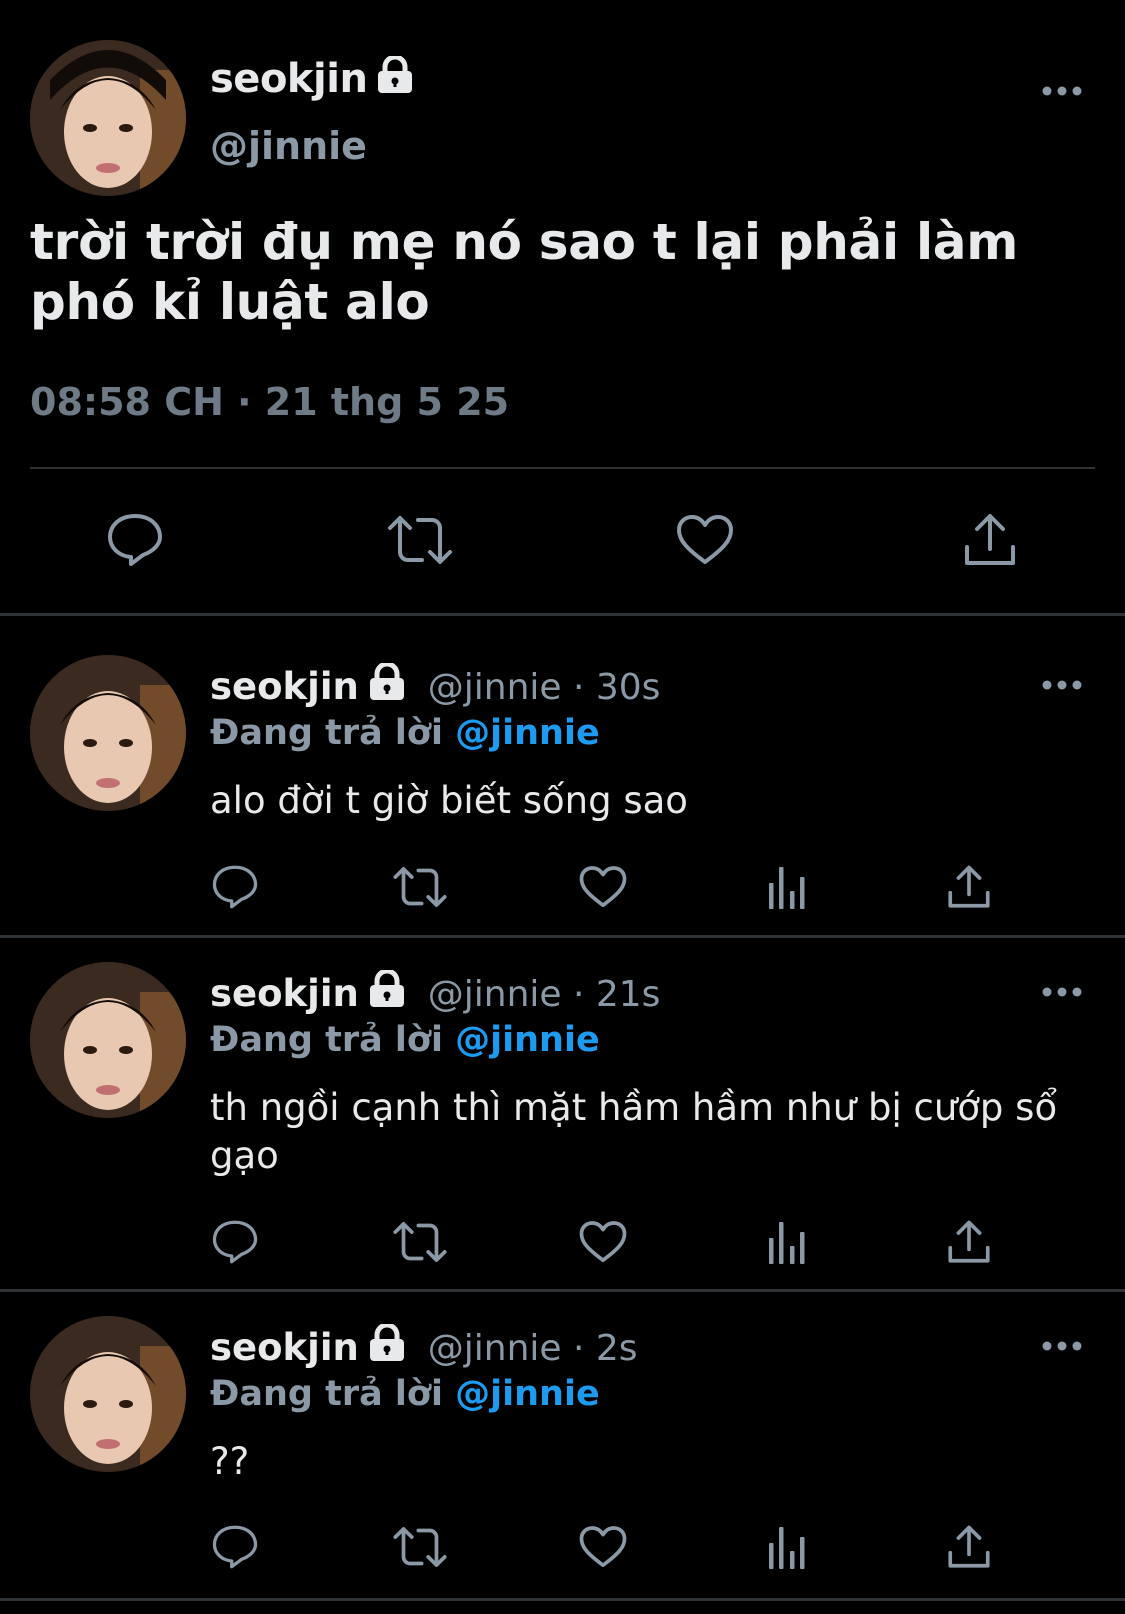  I want to click on divider, so click(562, 468).